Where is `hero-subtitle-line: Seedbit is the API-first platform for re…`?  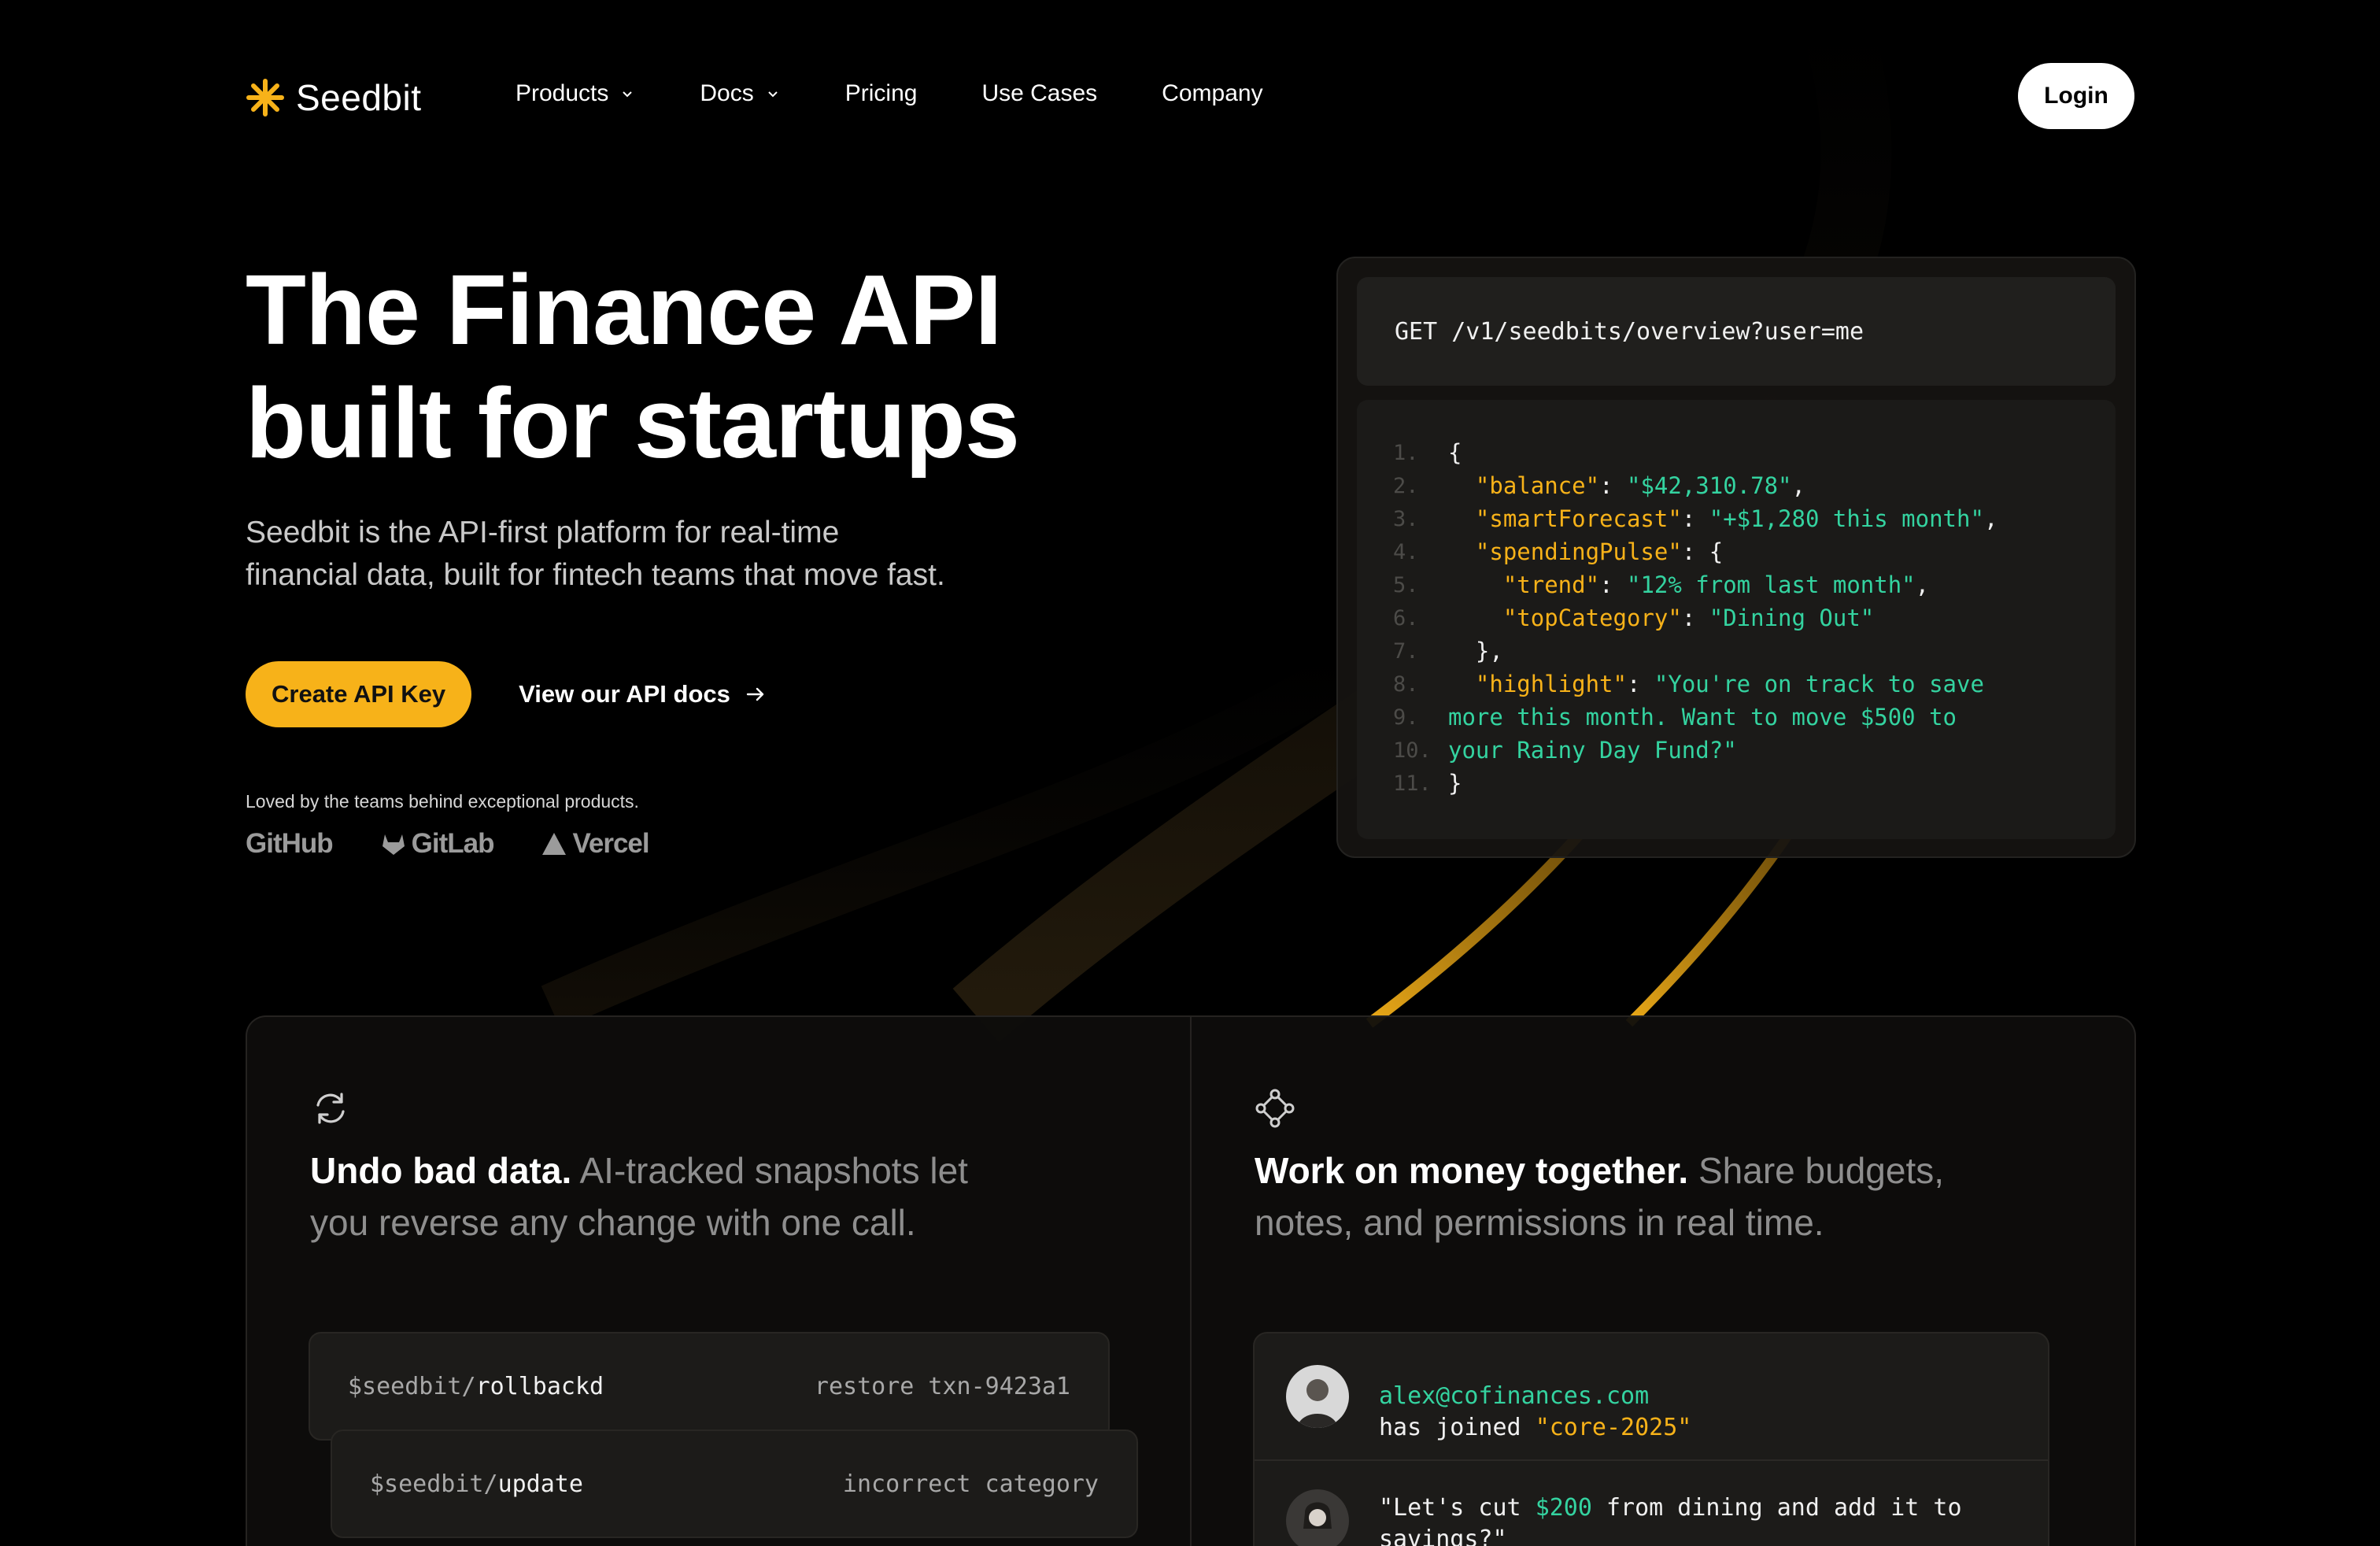
hero-subtitle-line: Seedbit is the API-first platform for re… is located at coordinates (543, 532).